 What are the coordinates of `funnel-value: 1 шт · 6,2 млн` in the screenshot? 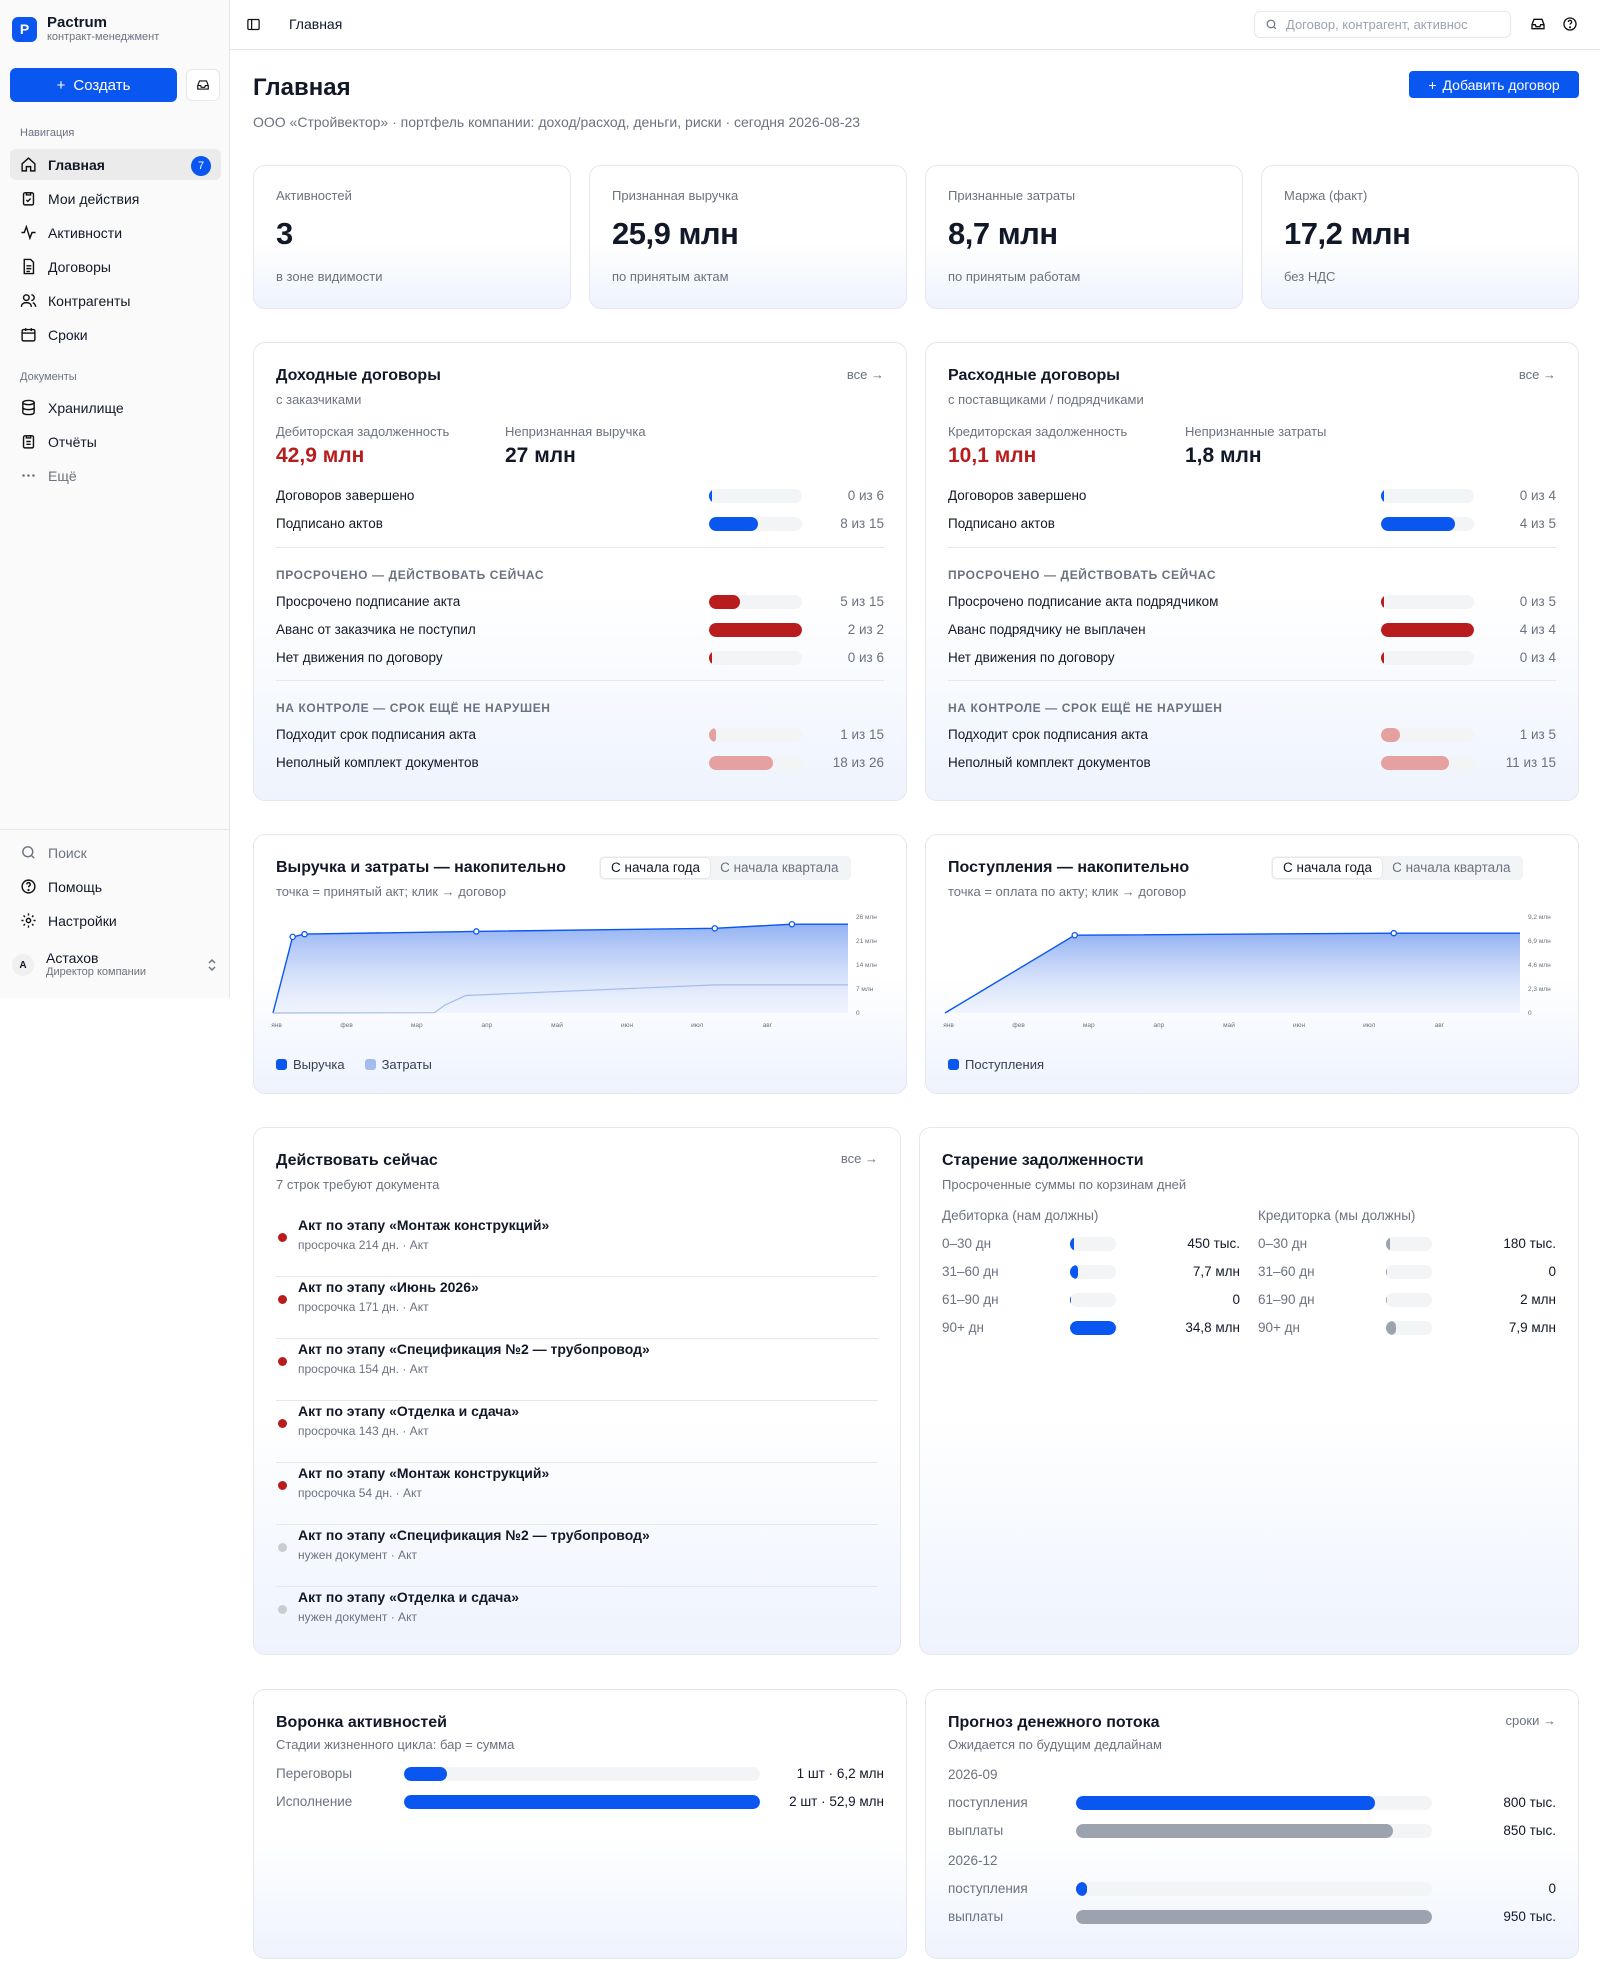 It's located at (840, 1773).